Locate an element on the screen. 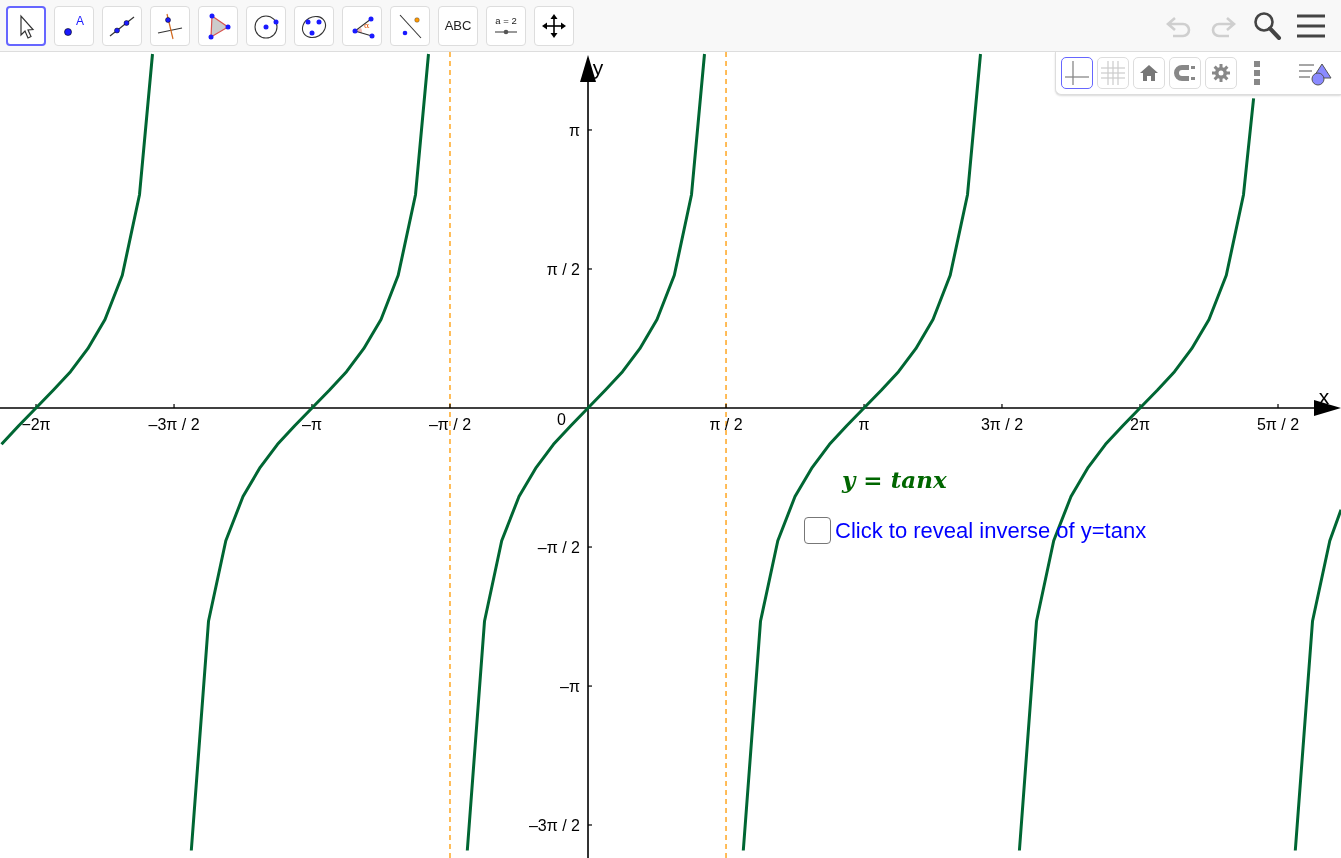  grid-icon is located at coordinates (1113, 73).